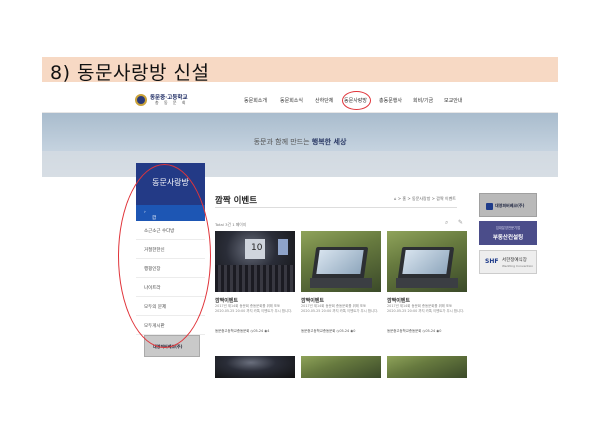 The height and width of the screenshot is (424, 600). What do you see at coordinates (255, 278) in the screenshot?
I see `audience` at bounding box center [255, 278].